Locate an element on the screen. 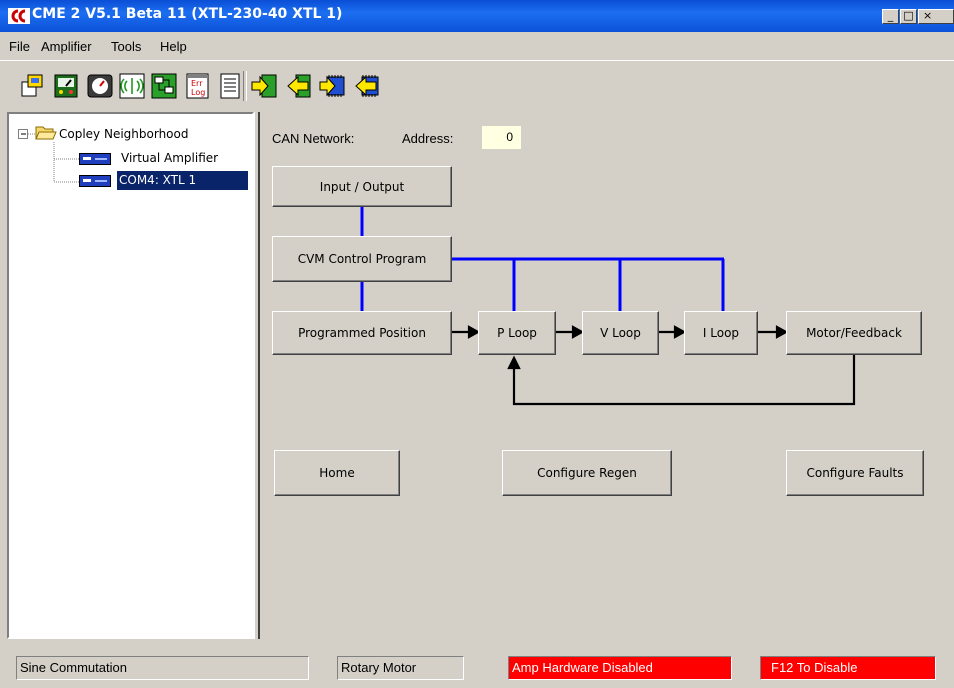 This screenshot has height=688, width=954. motor-feedback-button: Motor/Feedback is located at coordinates (854, 333).